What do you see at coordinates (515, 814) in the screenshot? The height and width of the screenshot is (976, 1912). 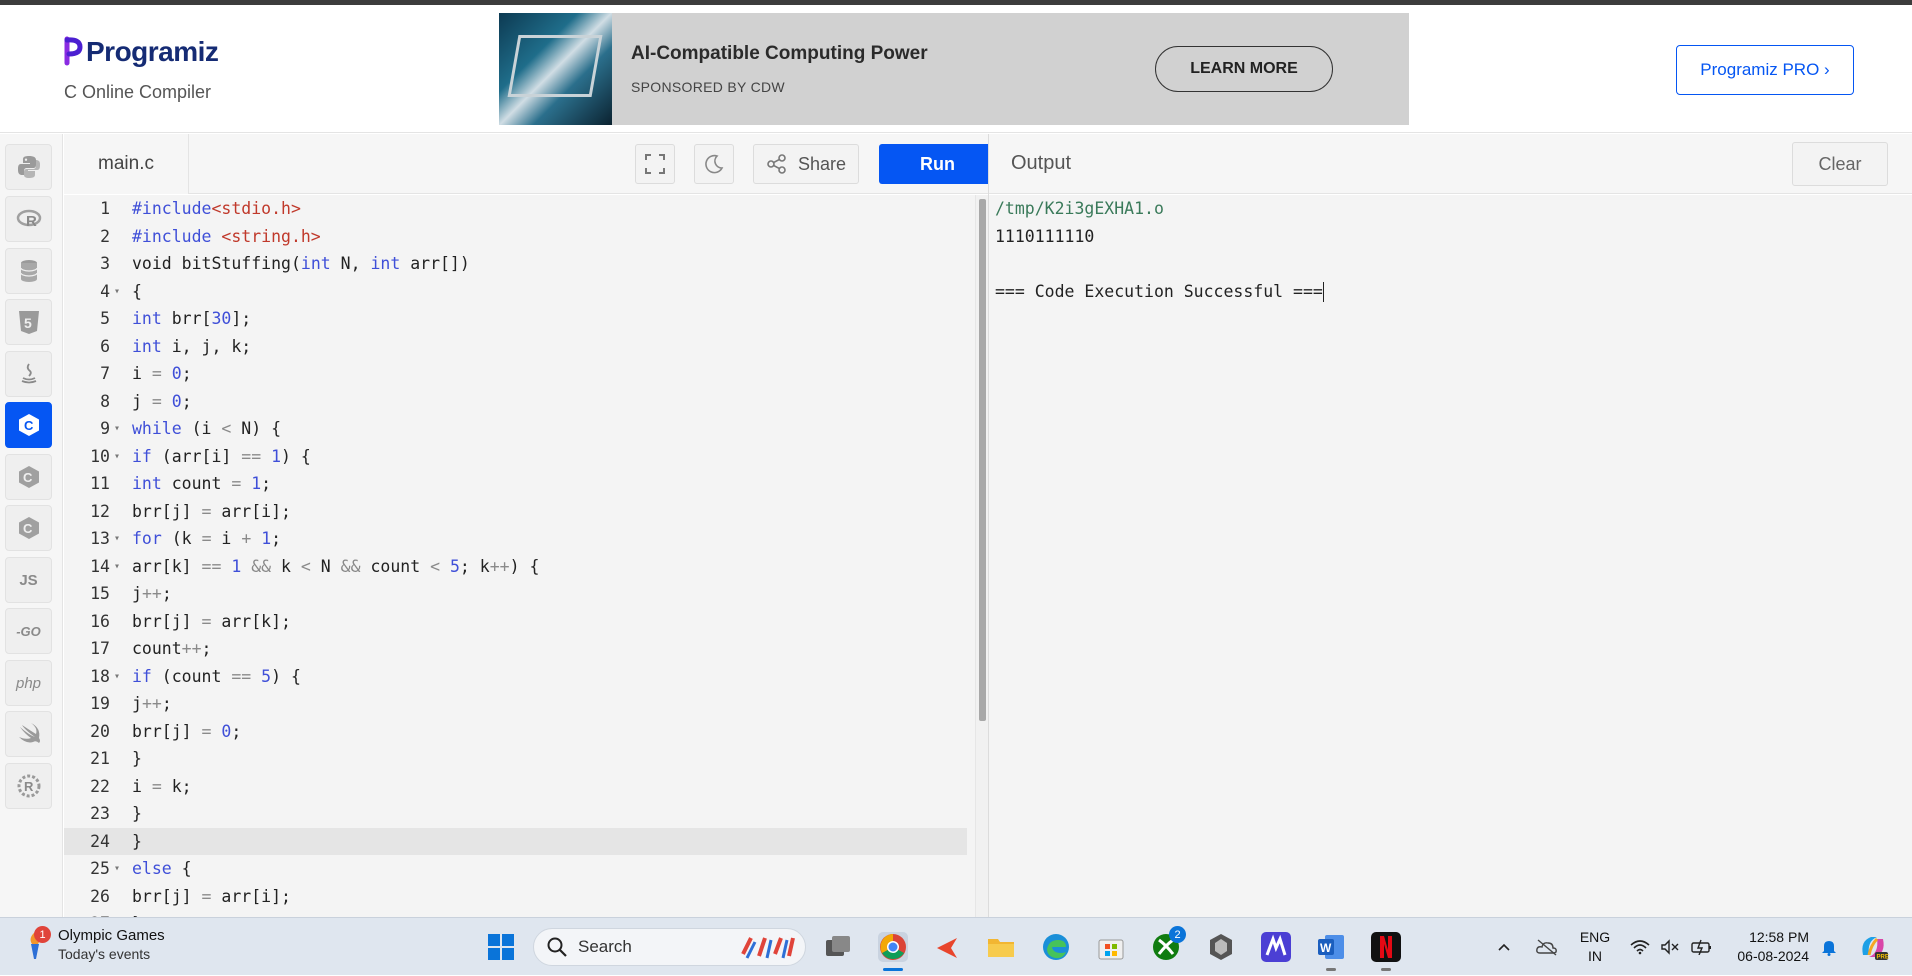 I see `code-line: 23}` at bounding box center [515, 814].